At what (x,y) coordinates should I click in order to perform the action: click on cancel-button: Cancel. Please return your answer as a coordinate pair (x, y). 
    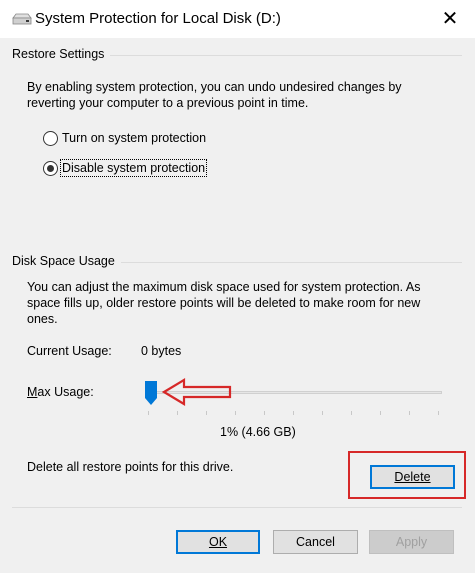
    Looking at the image, I should click on (315, 542).